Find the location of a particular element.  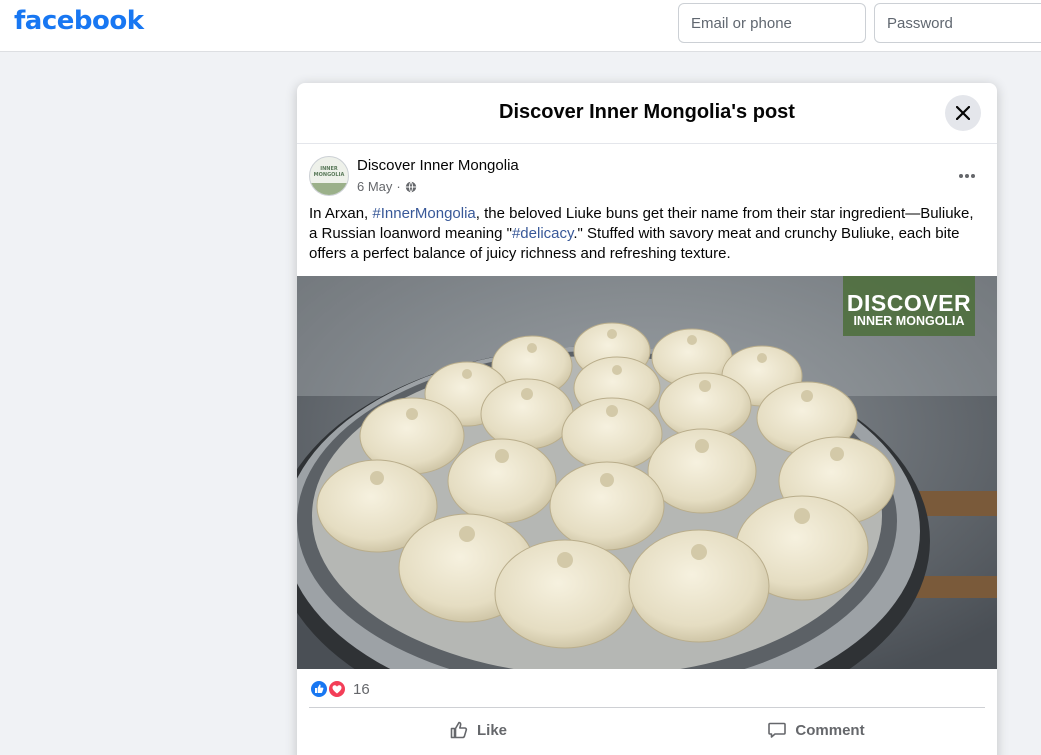

avatar: INNER MONGOLIA is located at coordinates (329, 176).